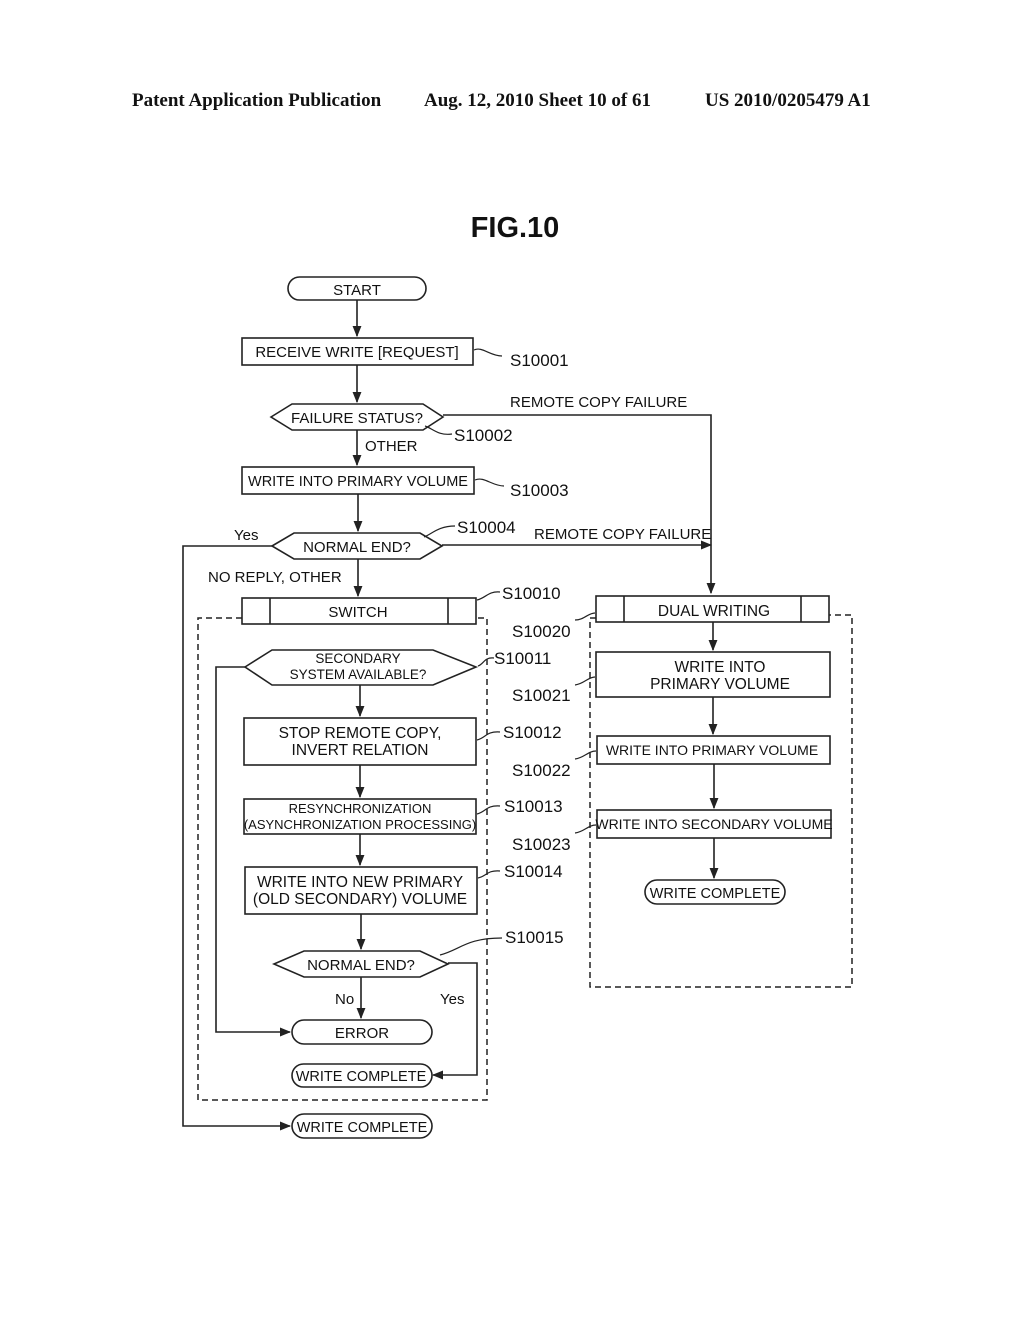 The height and width of the screenshot is (1320, 1024). Describe the element at coordinates (489, 482) in the screenshot. I see `leader-s10003` at that location.